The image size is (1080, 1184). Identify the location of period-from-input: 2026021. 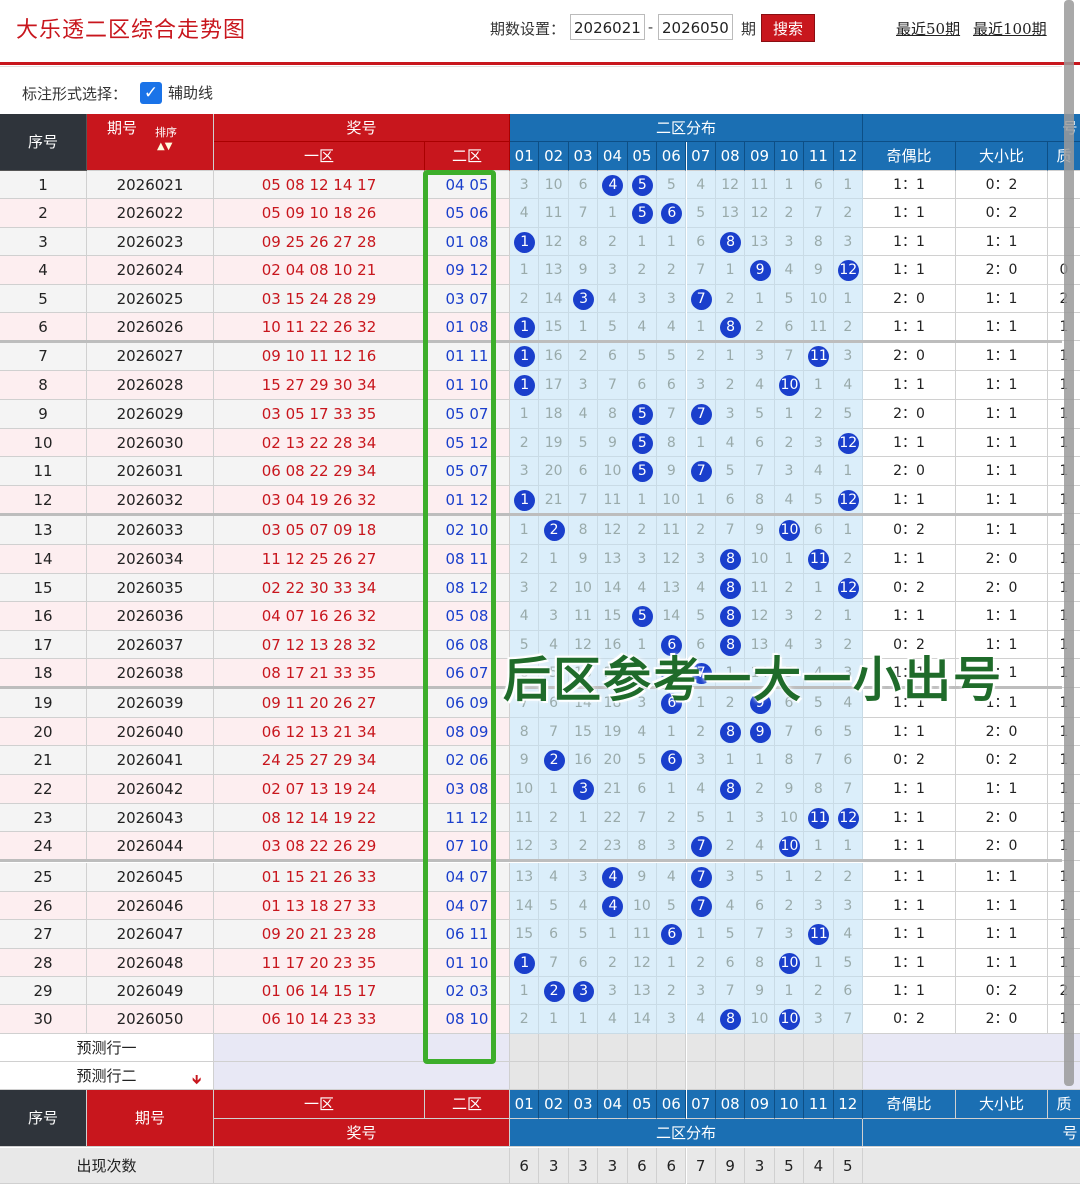
(607, 27).